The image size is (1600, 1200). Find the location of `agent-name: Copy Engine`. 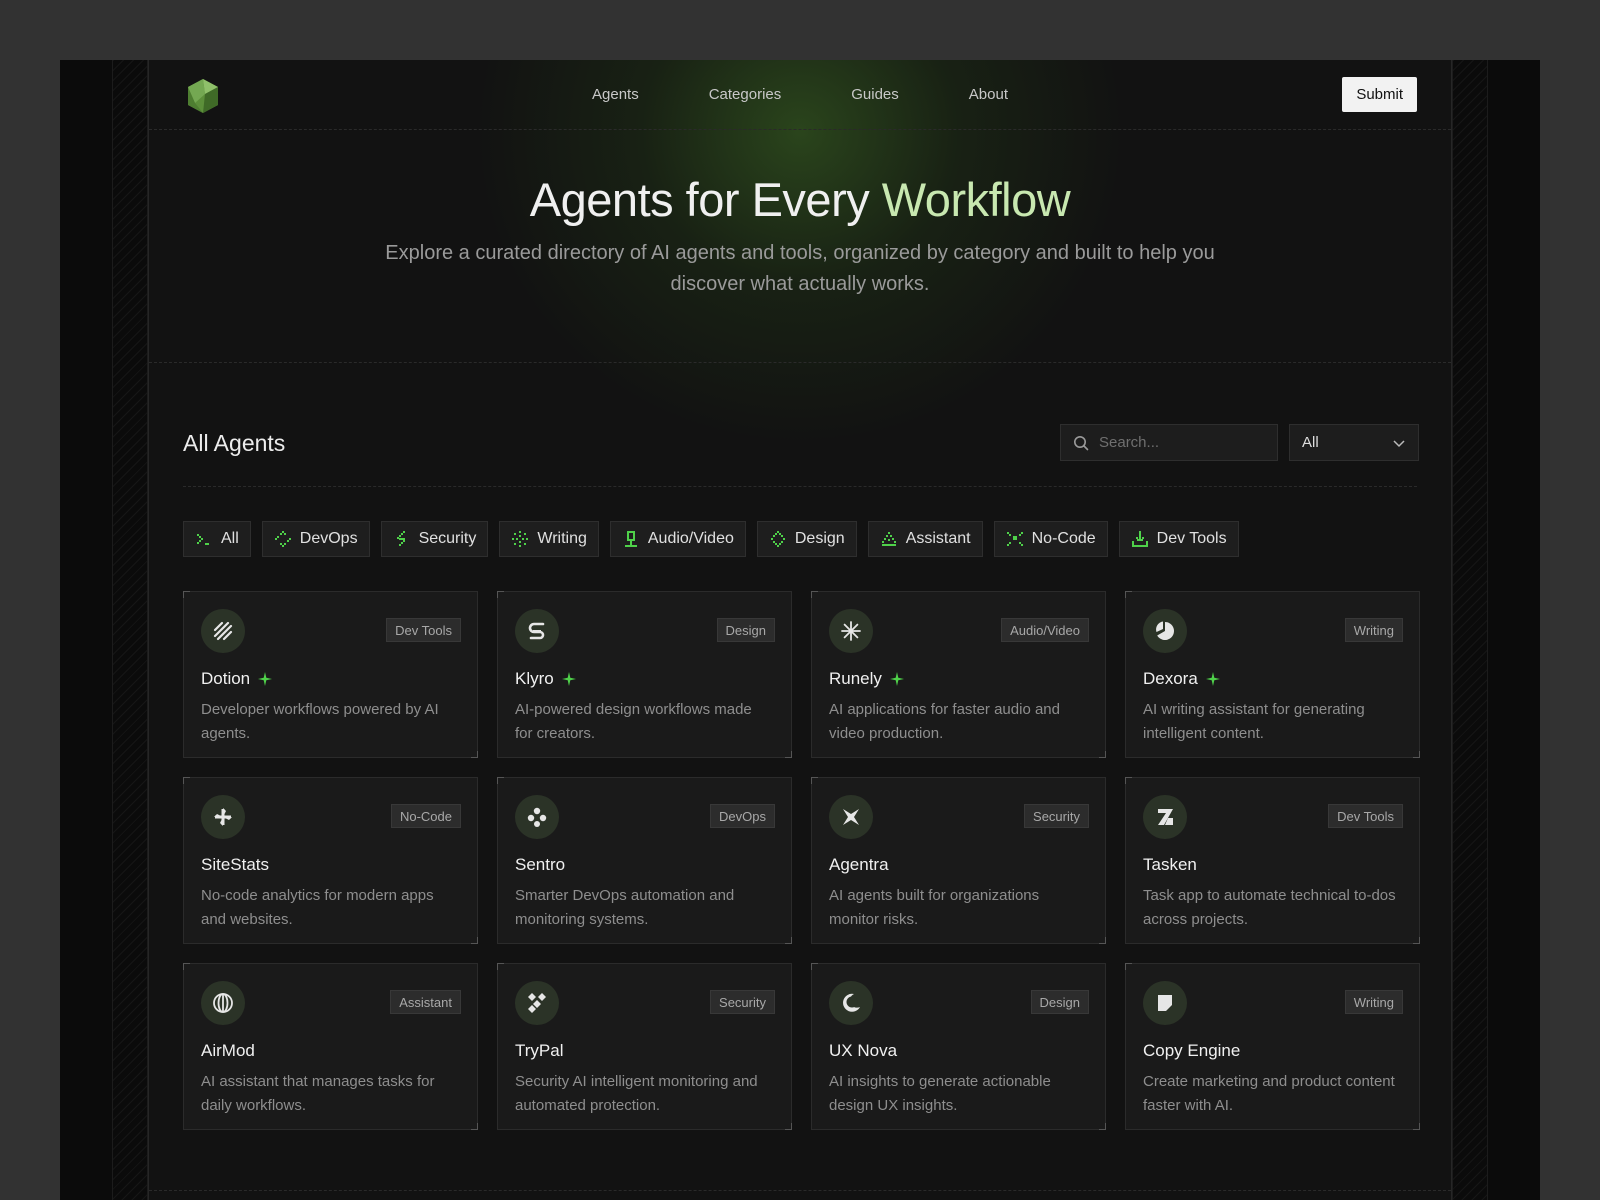

agent-name: Copy Engine is located at coordinates (1192, 1050).